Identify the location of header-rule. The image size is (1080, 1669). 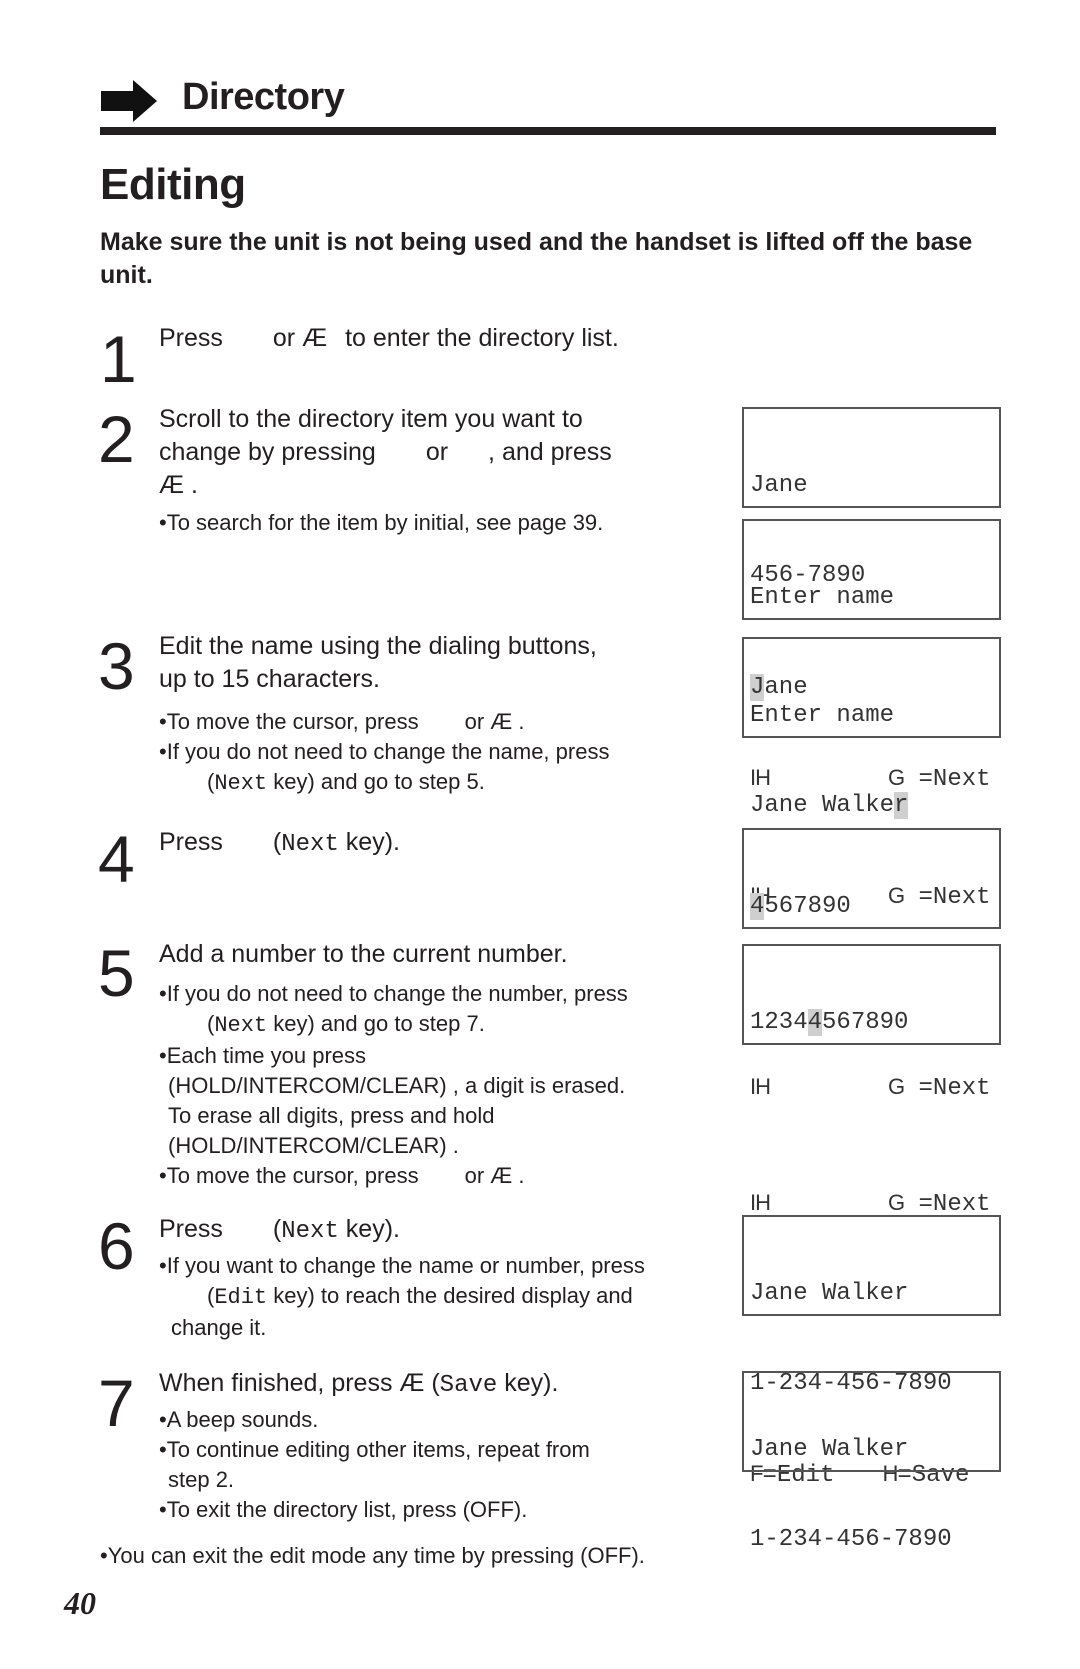
(548, 131).